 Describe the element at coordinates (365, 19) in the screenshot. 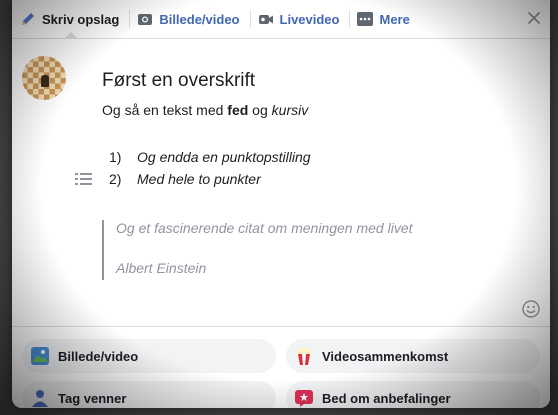

I see `more-dots-icon` at that location.